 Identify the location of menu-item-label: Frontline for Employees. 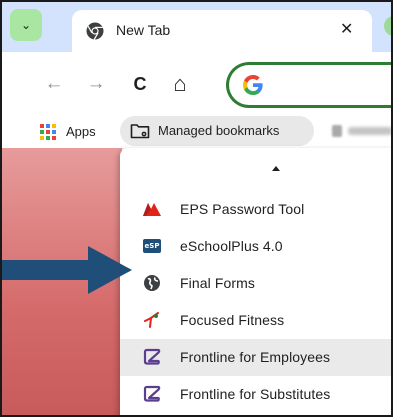
(255, 357).